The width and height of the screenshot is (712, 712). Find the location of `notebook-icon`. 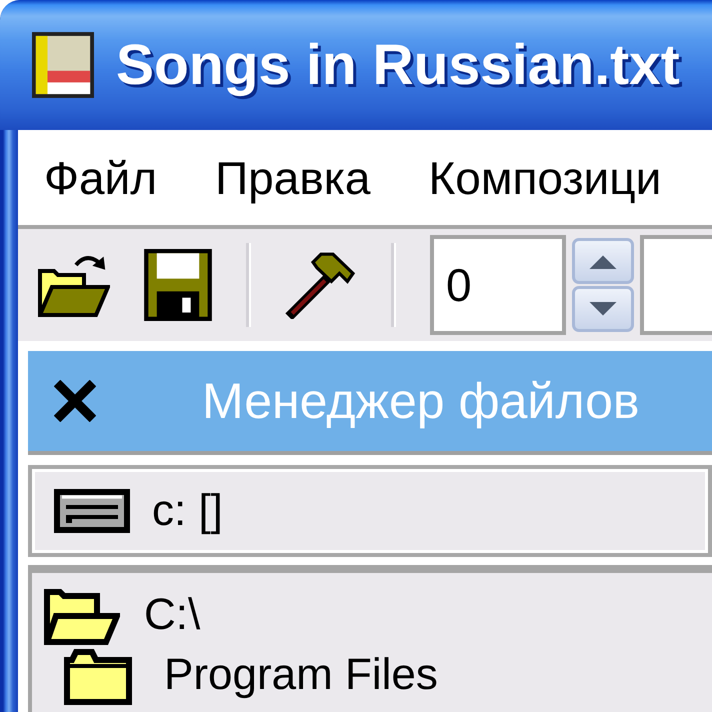

notebook-icon is located at coordinates (63, 65).